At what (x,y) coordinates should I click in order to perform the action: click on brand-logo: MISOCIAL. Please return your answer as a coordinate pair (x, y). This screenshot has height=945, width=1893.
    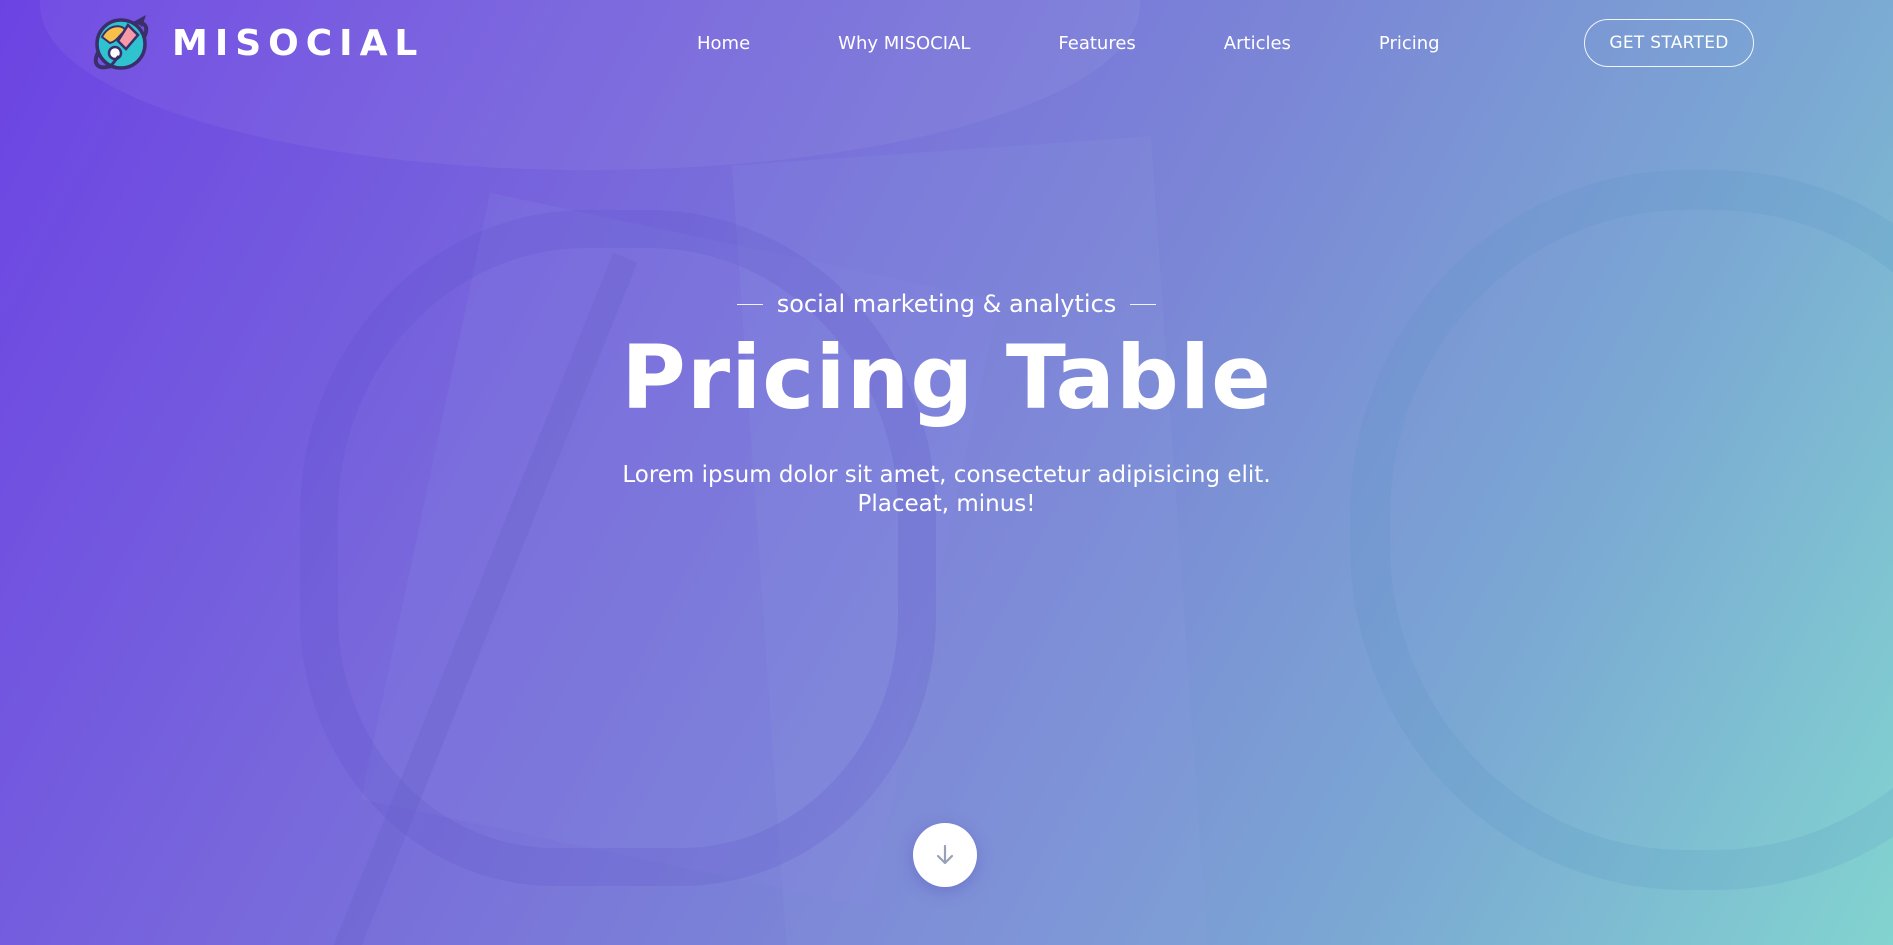
    Looking at the image, I should click on (256, 43).